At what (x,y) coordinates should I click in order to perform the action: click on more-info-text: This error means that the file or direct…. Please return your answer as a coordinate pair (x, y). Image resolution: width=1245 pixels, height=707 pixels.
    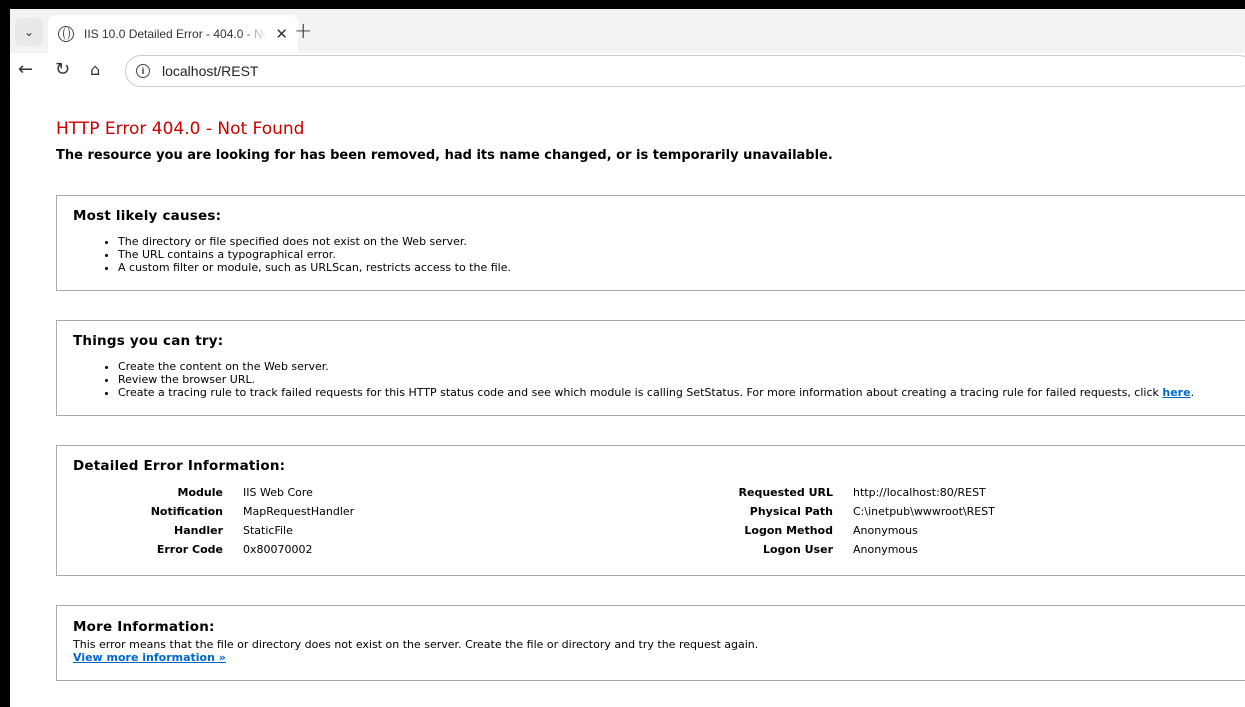
    Looking at the image, I should click on (416, 644).